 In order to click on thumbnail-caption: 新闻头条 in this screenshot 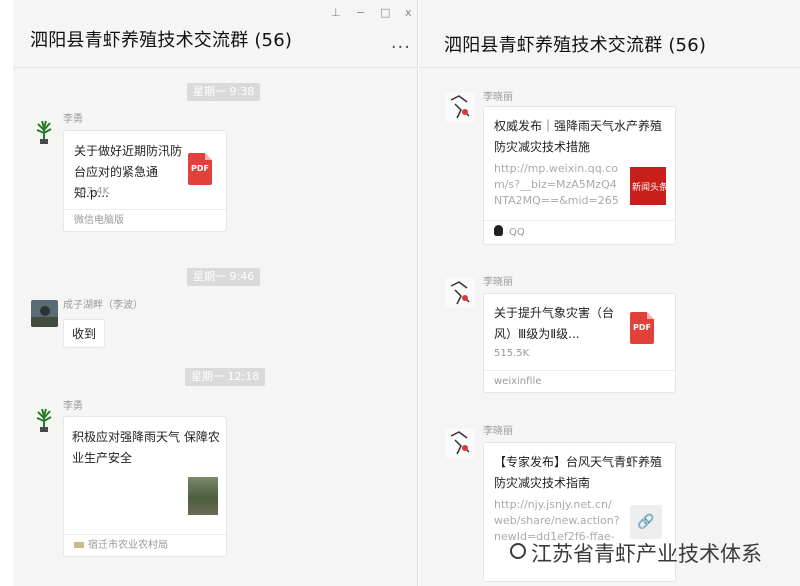, I will do `click(650, 188)`.